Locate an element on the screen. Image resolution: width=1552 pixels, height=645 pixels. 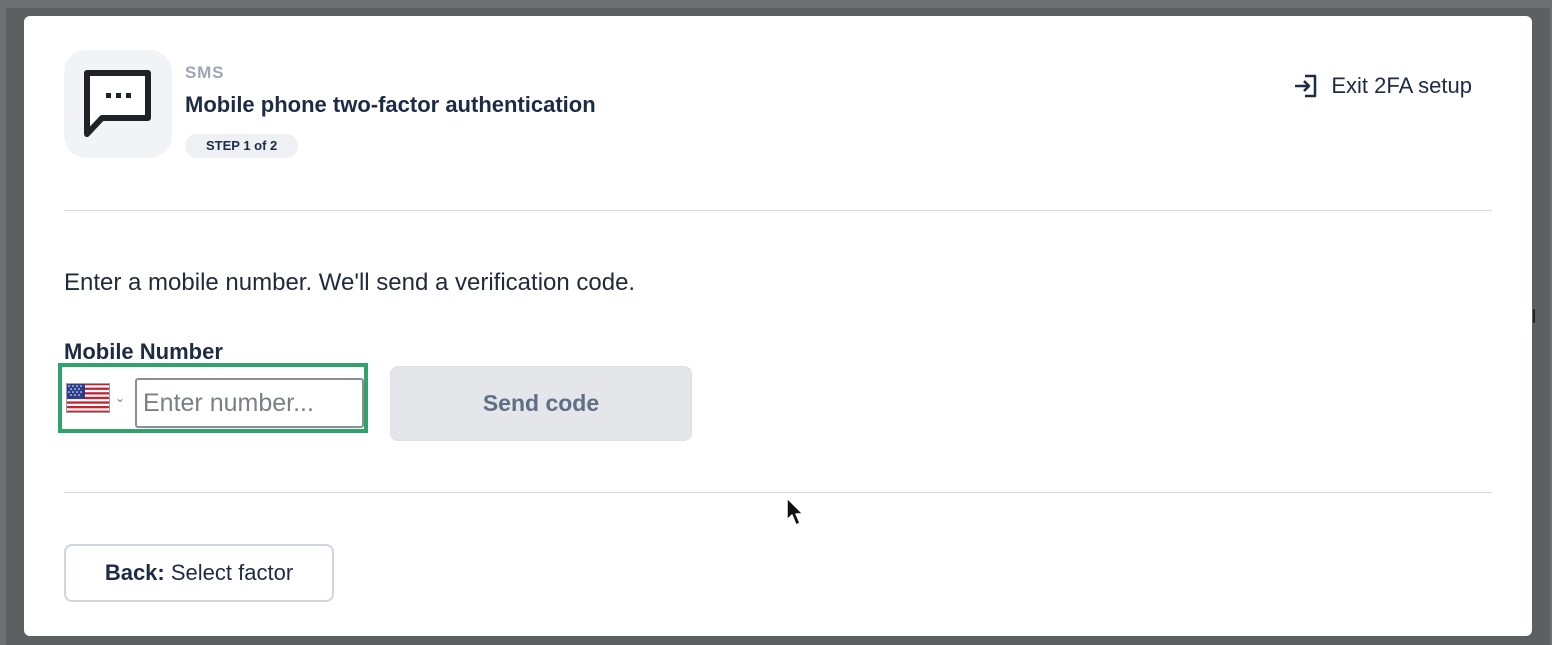
back-select-factor-button: Back: Select factor is located at coordinates (199, 573).